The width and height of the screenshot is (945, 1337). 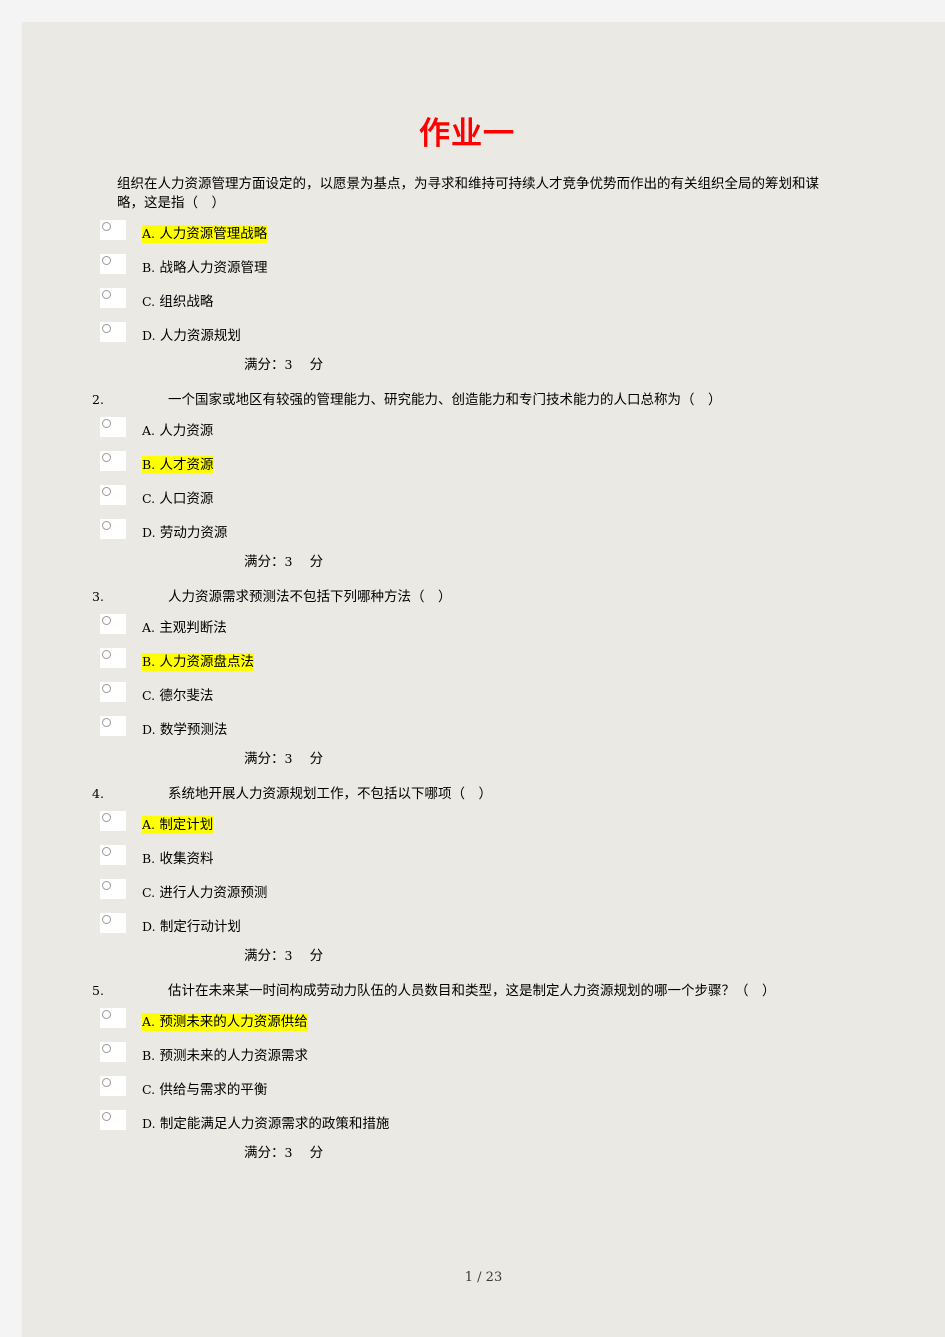 I want to click on option-row: D. 劳动力资源, so click(x=483, y=534).